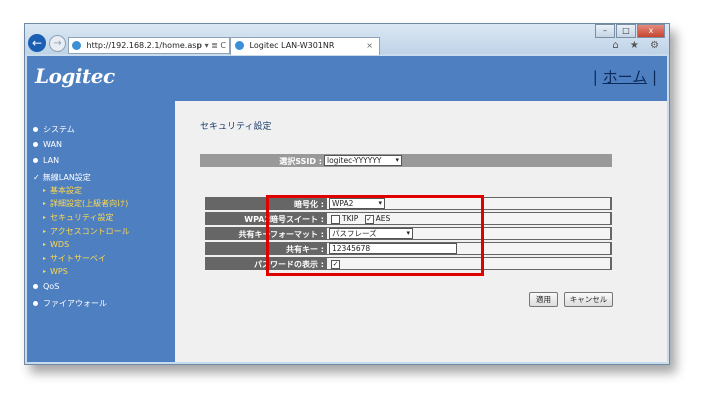 The height and width of the screenshot is (406, 711). What do you see at coordinates (86, 231) in the screenshot?
I see `sidebar-subitem-access-control: ▸ アクセスコントロール` at bounding box center [86, 231].